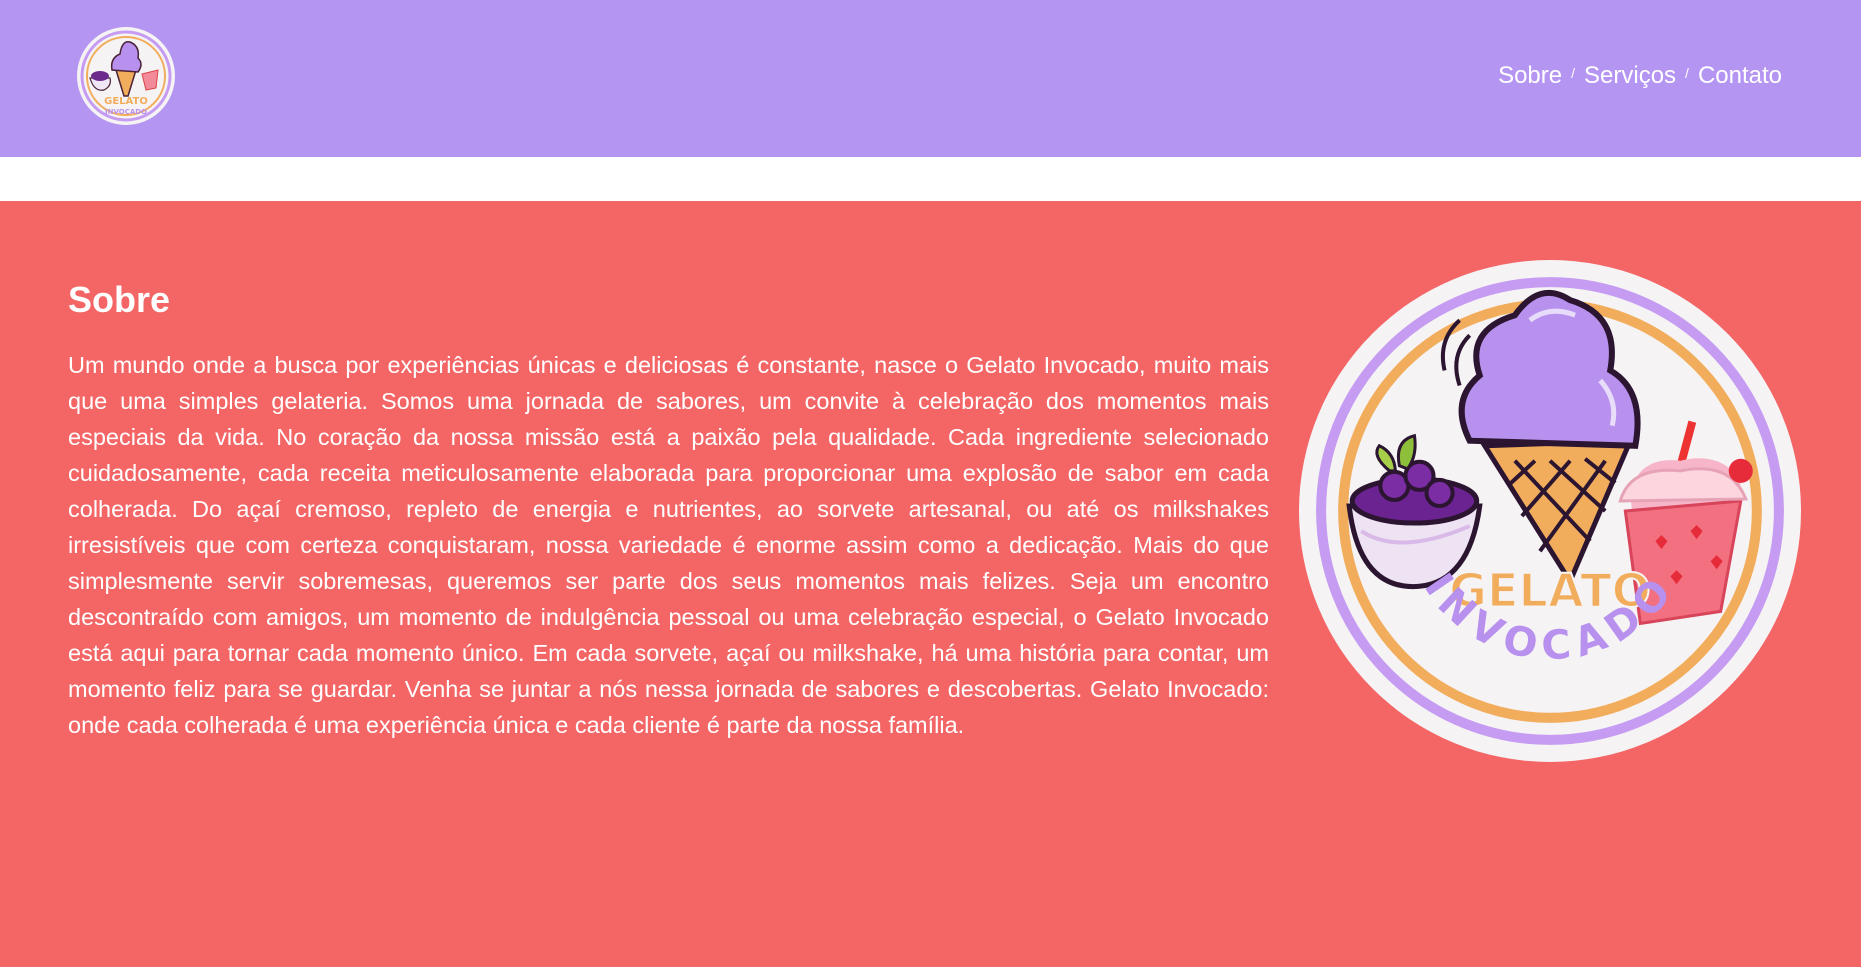  What do you see at coordinates (1530, 76) in the screenshot?
I see `nav-link-sobre: Sobre` at bounding box center [1530, 76].